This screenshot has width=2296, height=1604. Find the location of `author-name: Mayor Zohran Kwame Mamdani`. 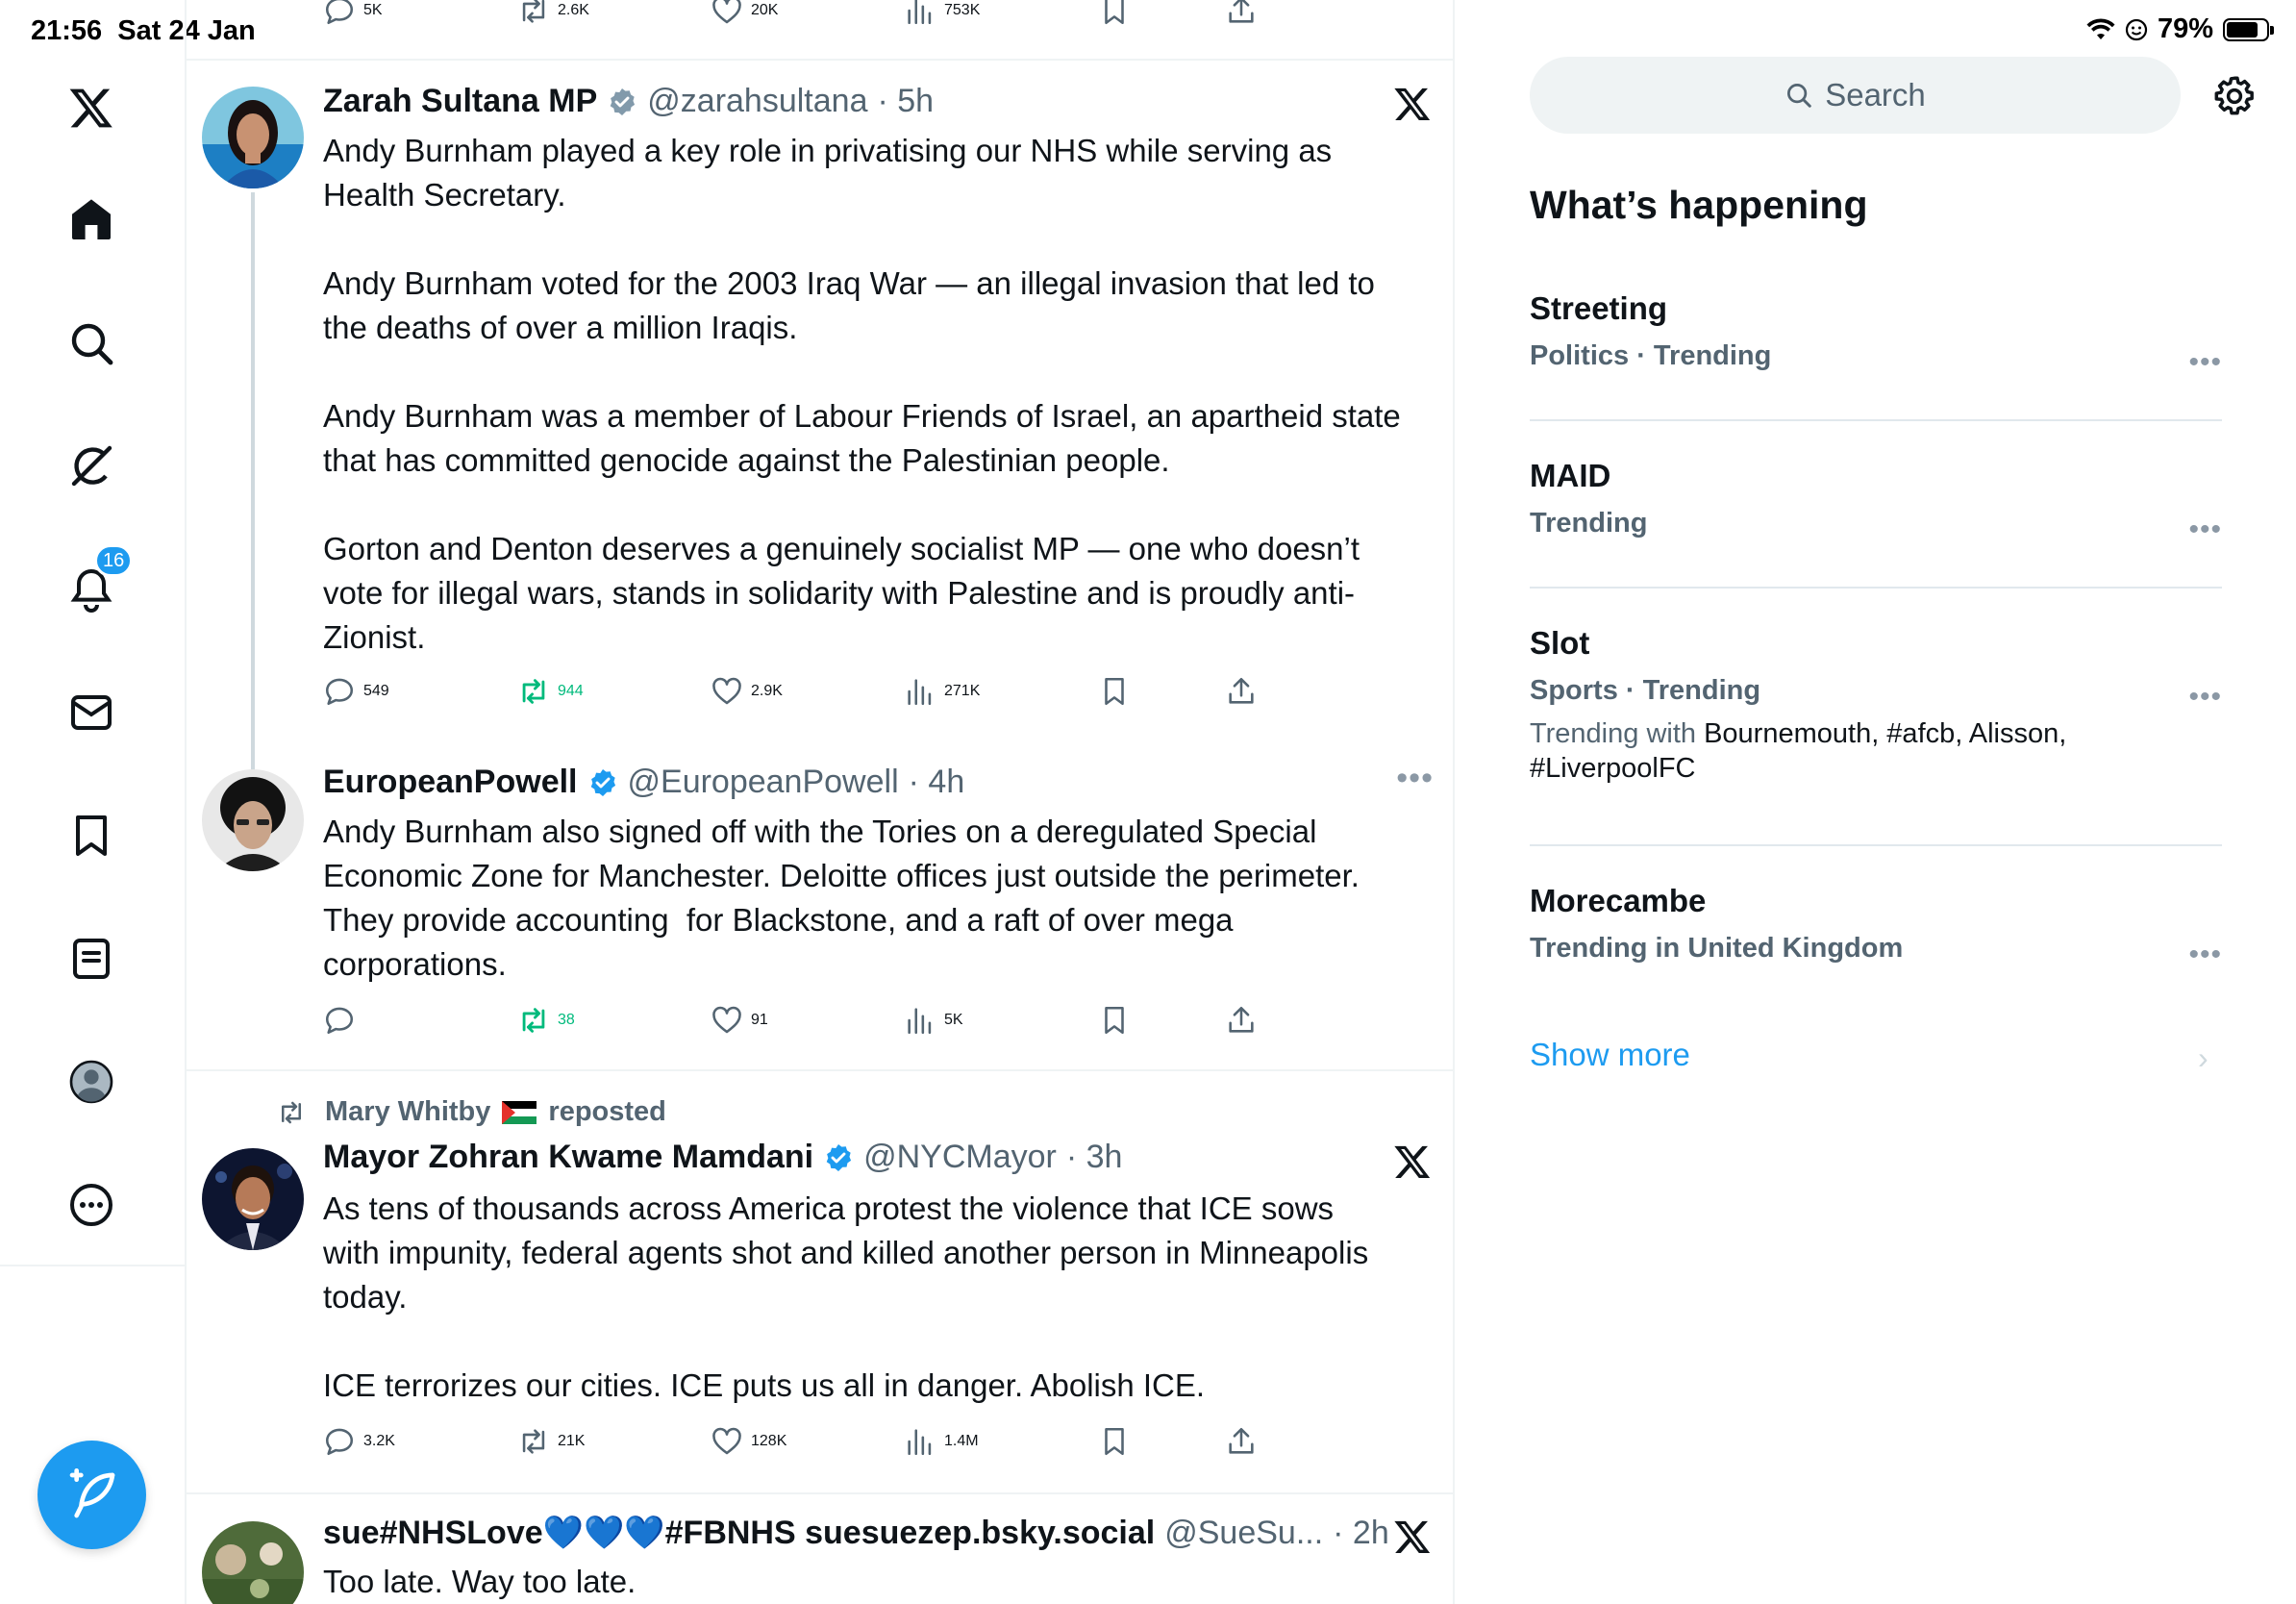

author-name: Mayor Zohran Kwame Mamdani is located at coordinates (568, 1157).